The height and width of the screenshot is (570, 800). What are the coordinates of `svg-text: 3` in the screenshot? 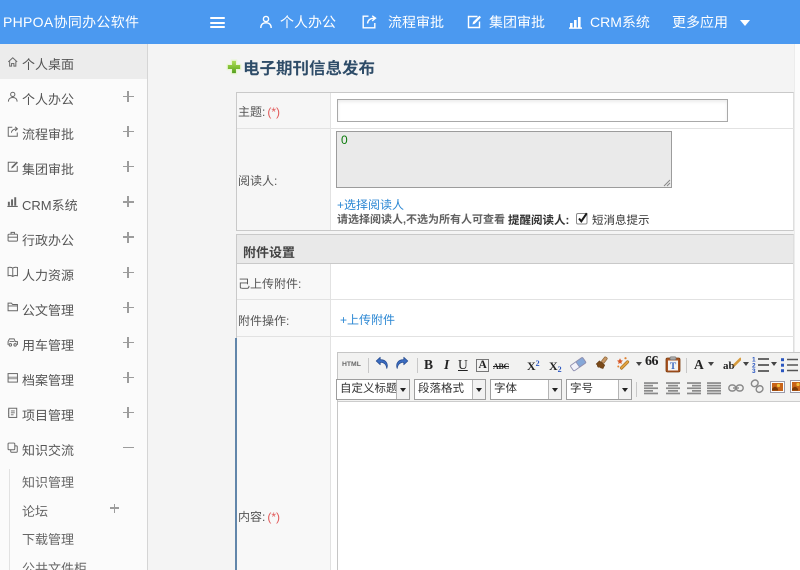 It's located at (754, 370).